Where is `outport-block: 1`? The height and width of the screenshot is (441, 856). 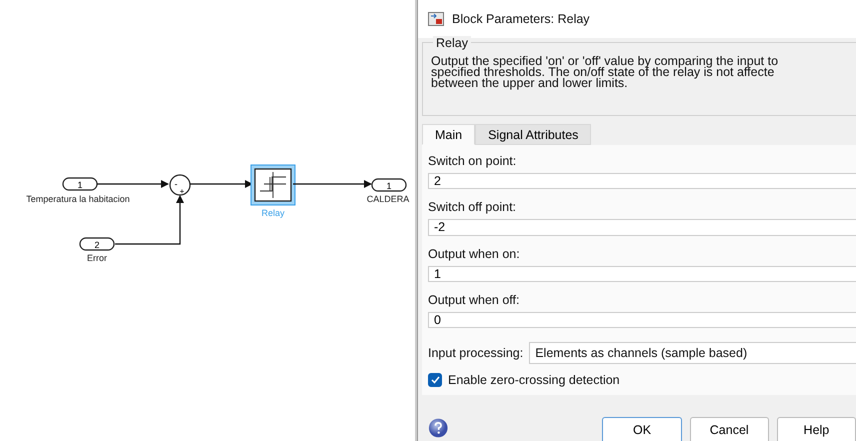 outport-block: 1 is located at coordinates (389, 185).